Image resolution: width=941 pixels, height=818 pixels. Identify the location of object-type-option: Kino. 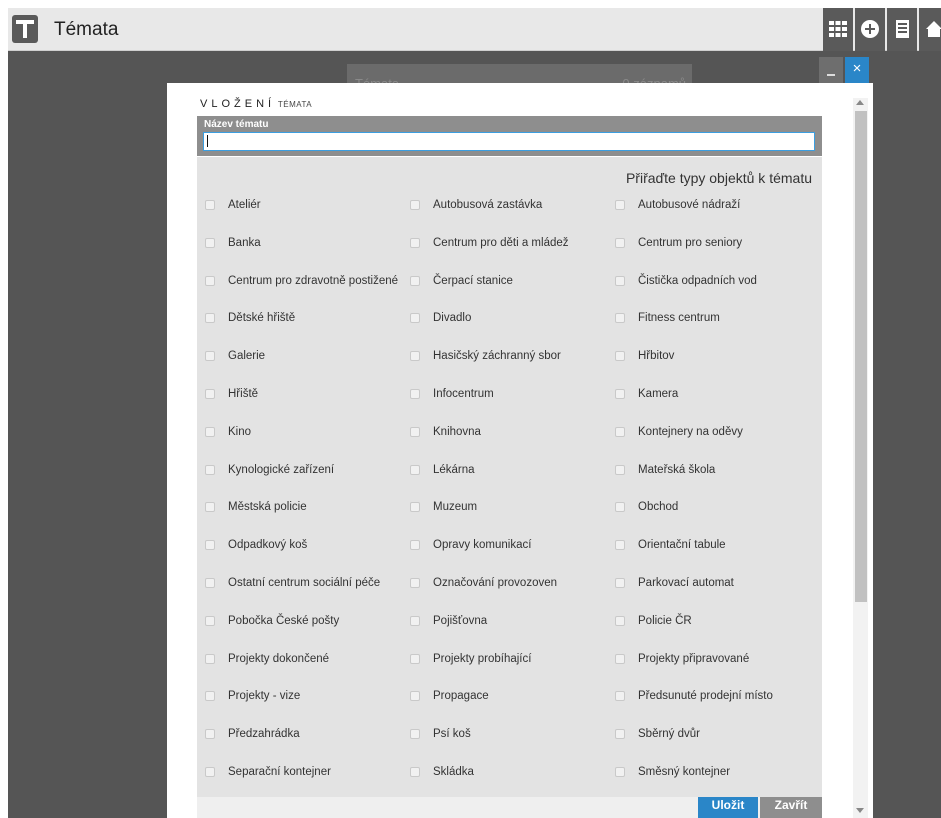
(228, 432).